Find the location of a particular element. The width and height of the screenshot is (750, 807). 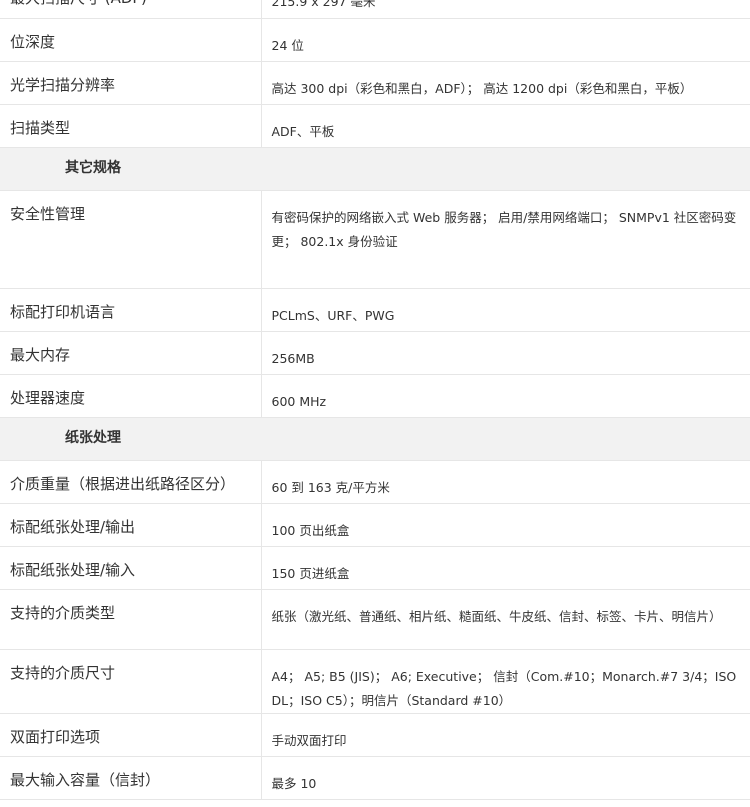

spec-row: 位深度 24 位 is located at coordinates (375, 40).